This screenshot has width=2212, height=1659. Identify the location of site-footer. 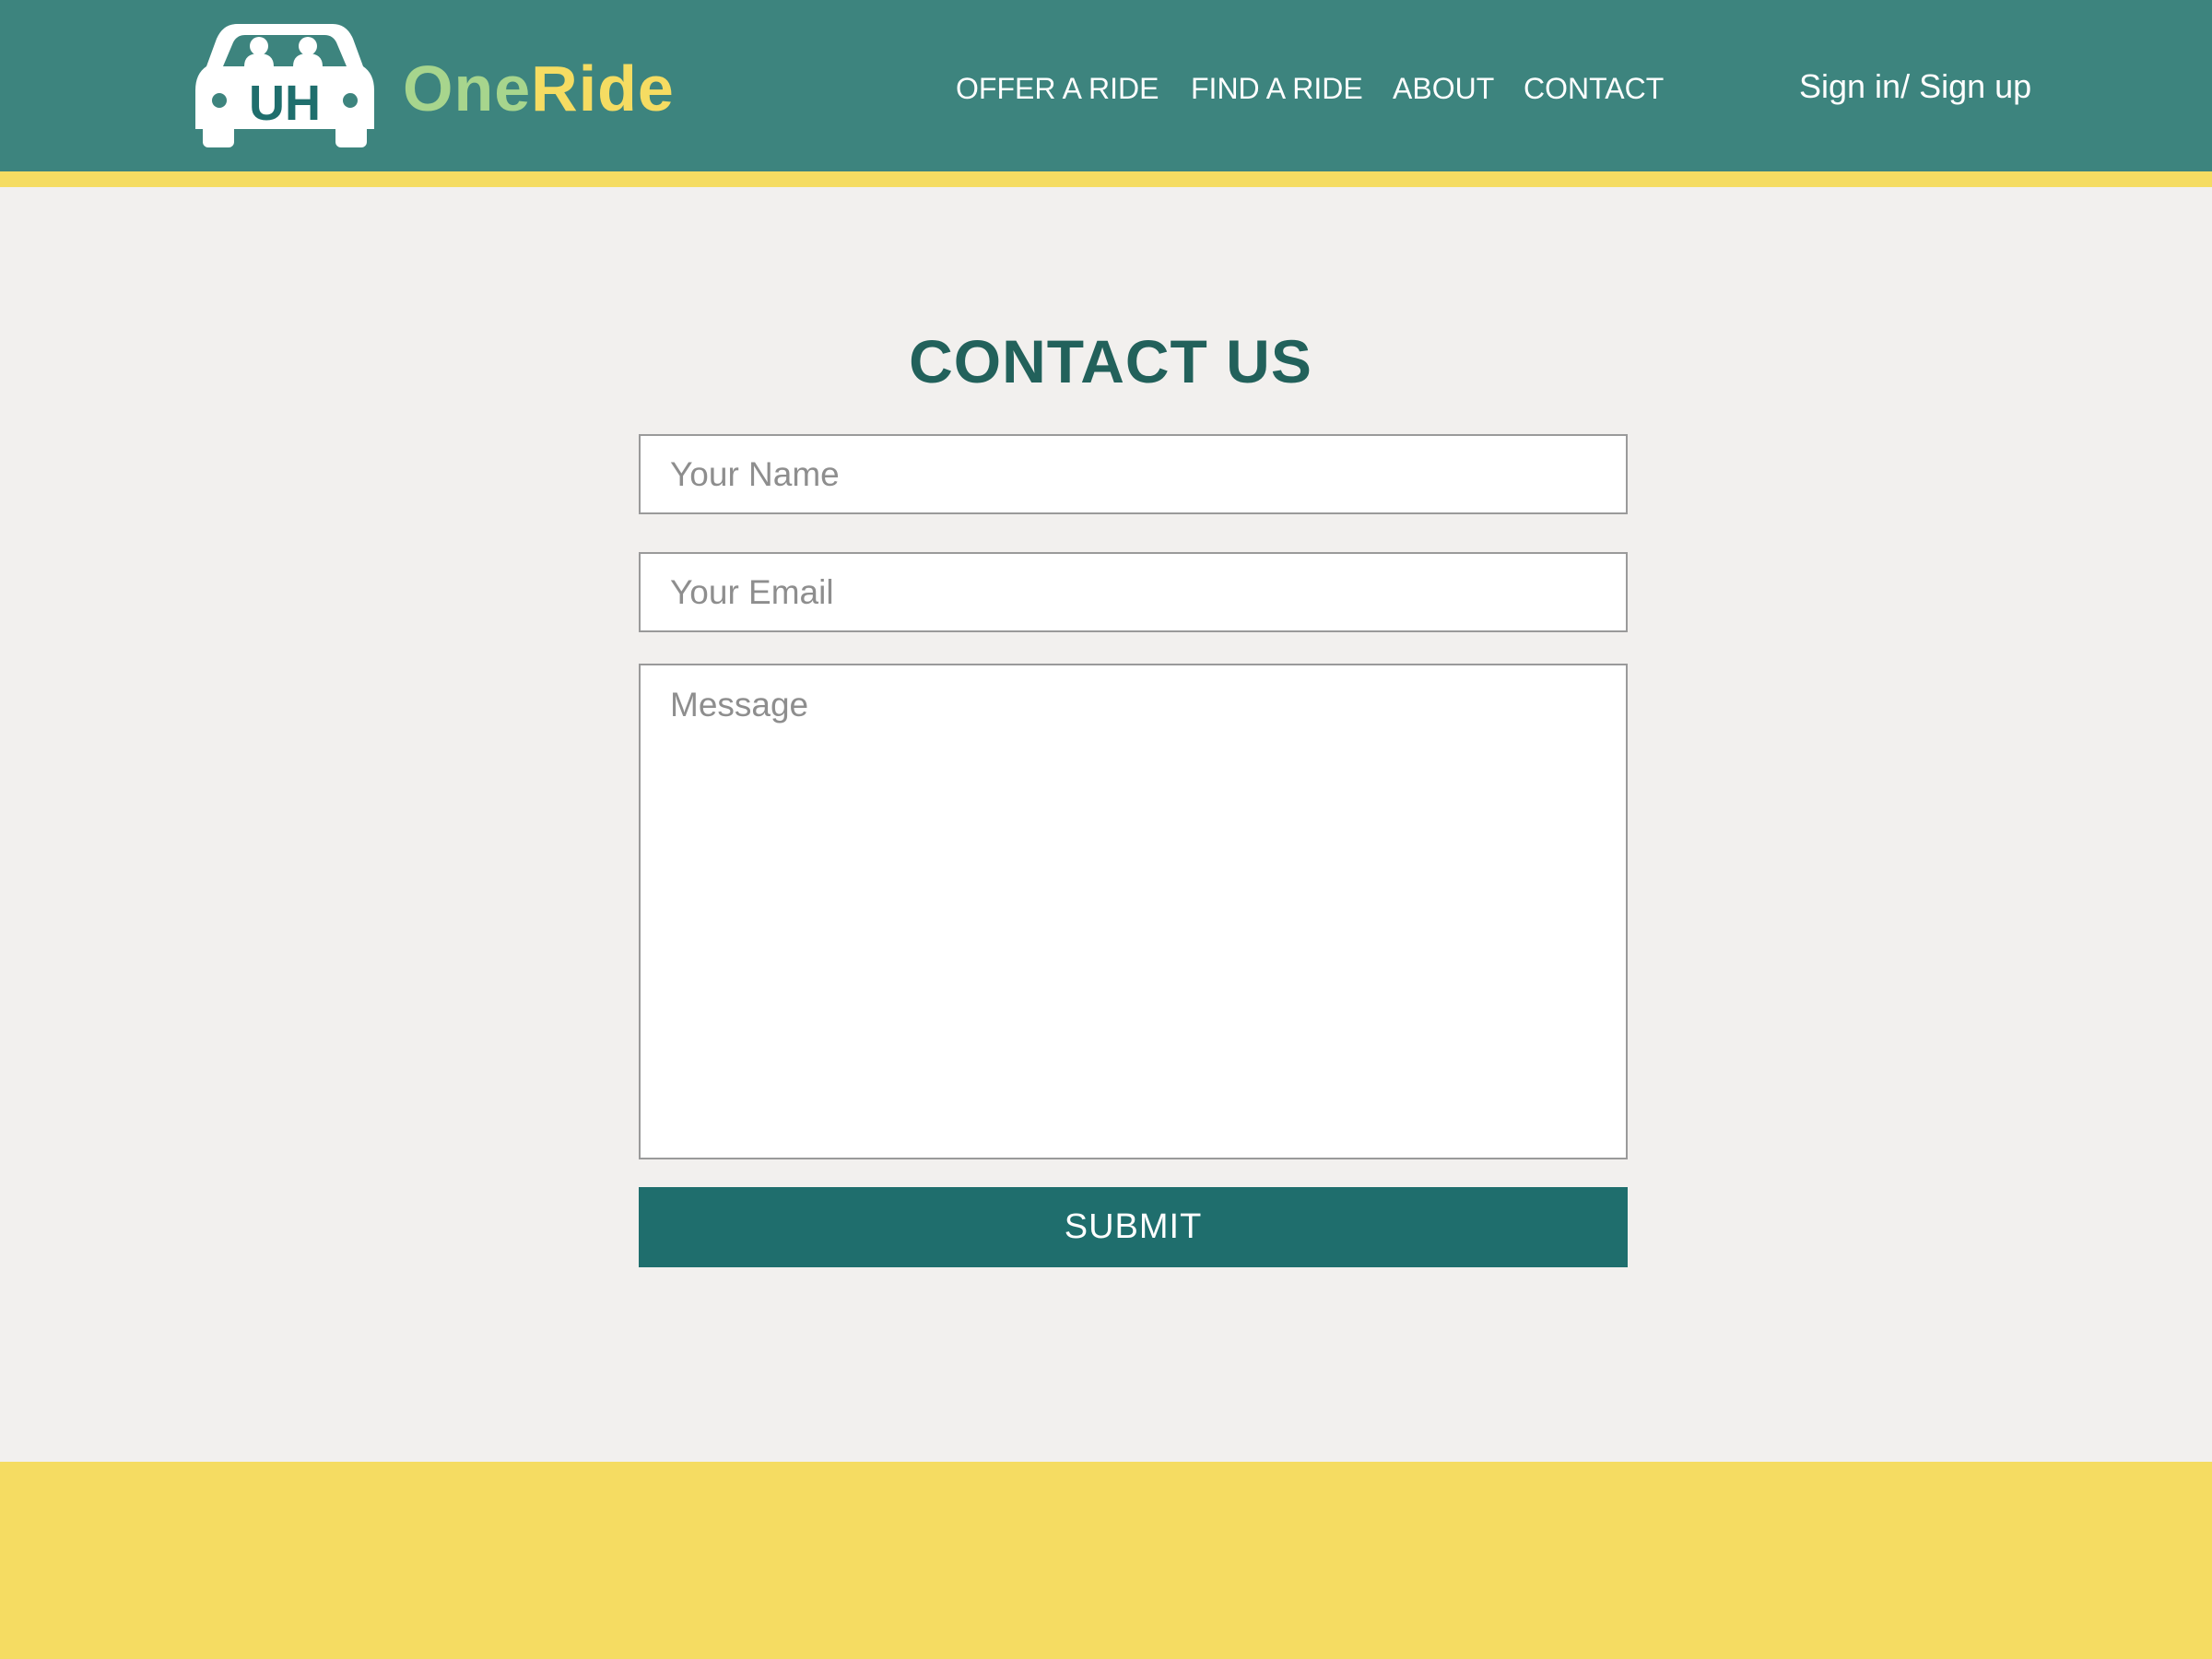
(1106, 1560).